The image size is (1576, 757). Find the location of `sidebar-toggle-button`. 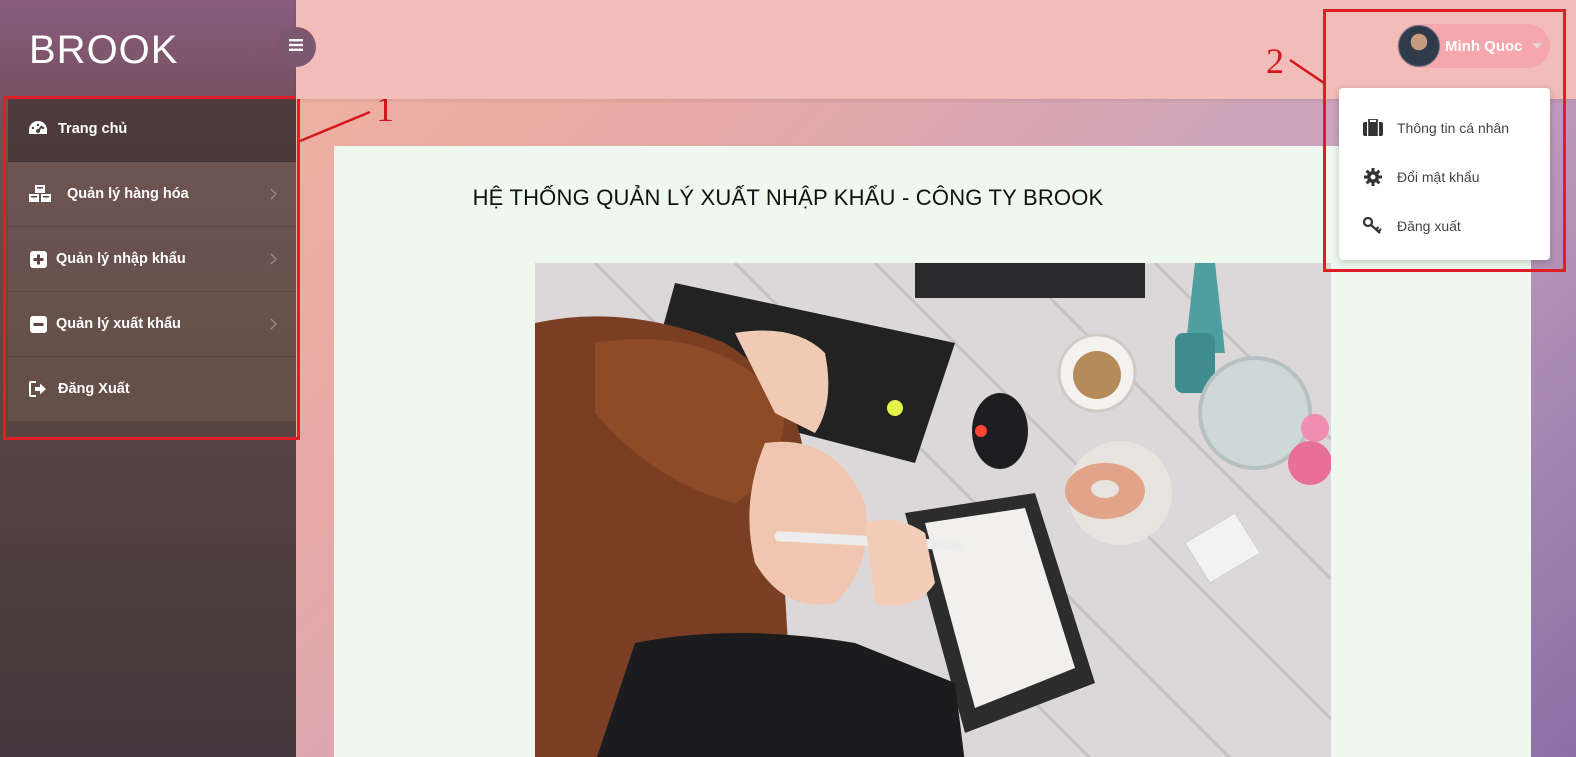

sidebar-toggle-button is located at coordinates (296, 47).